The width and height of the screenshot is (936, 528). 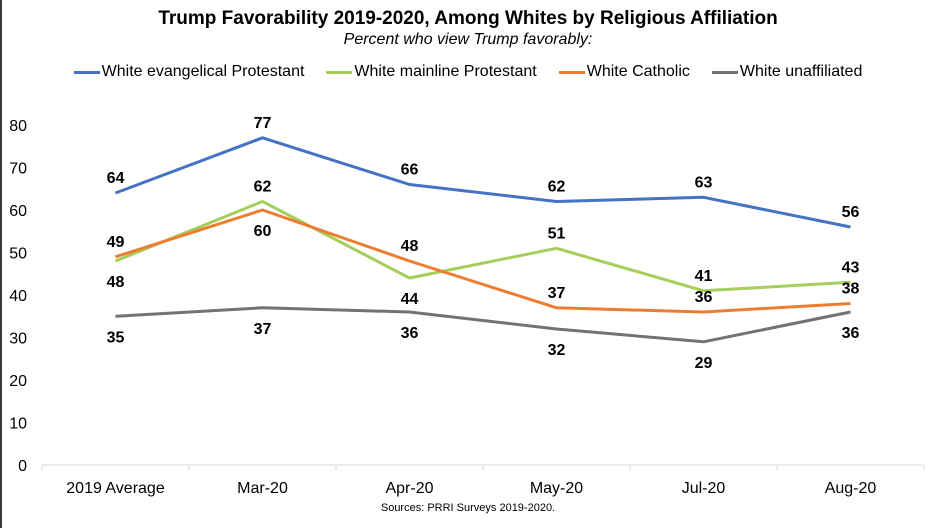 I want to click on y-tick-label: 0, so click(x=22, y=466).